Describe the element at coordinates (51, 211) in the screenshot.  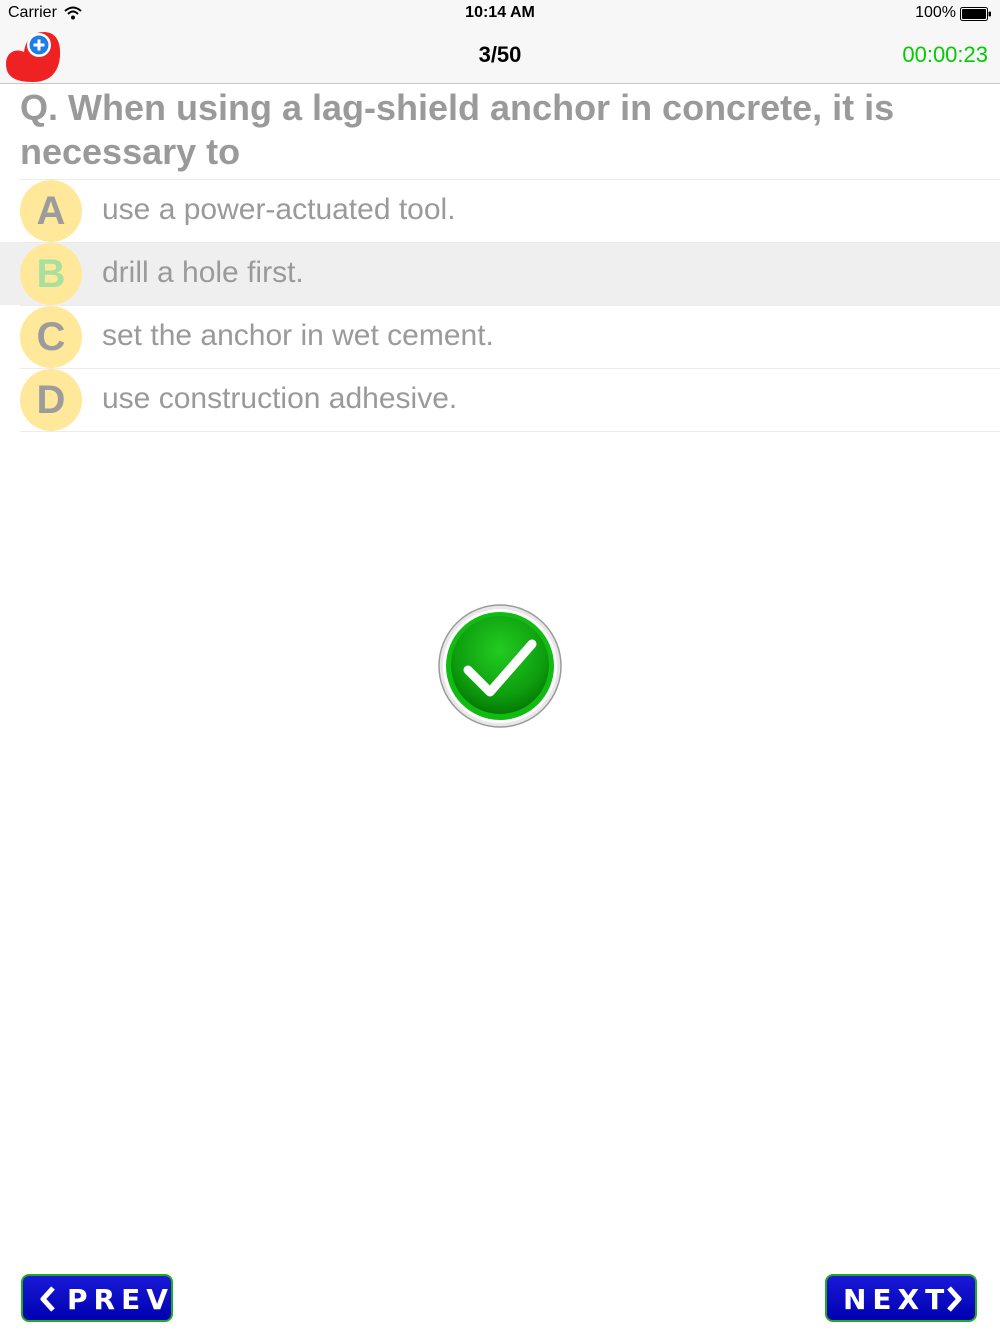
I see `option-a-badge: A` at that location.